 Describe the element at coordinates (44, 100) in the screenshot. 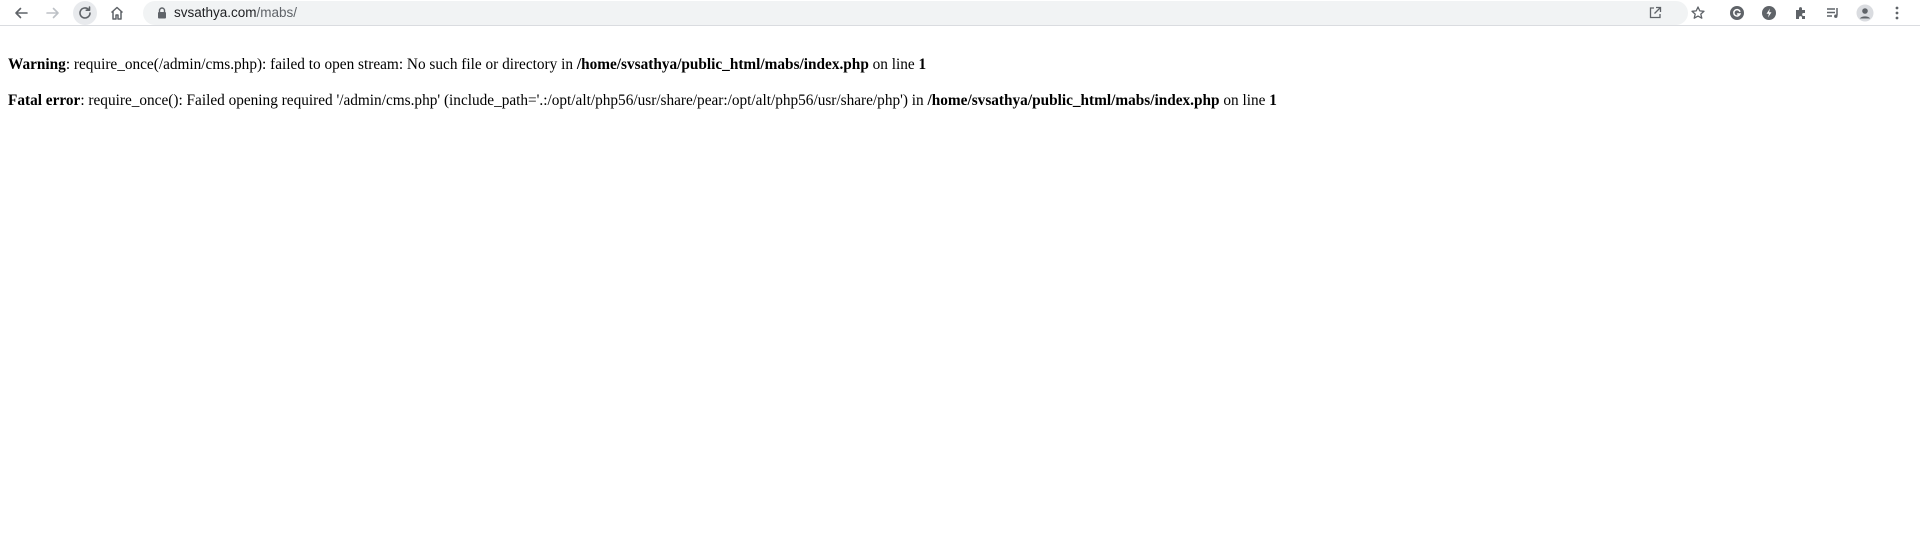

I see `fatal-error-label: Fatal error` at that location.